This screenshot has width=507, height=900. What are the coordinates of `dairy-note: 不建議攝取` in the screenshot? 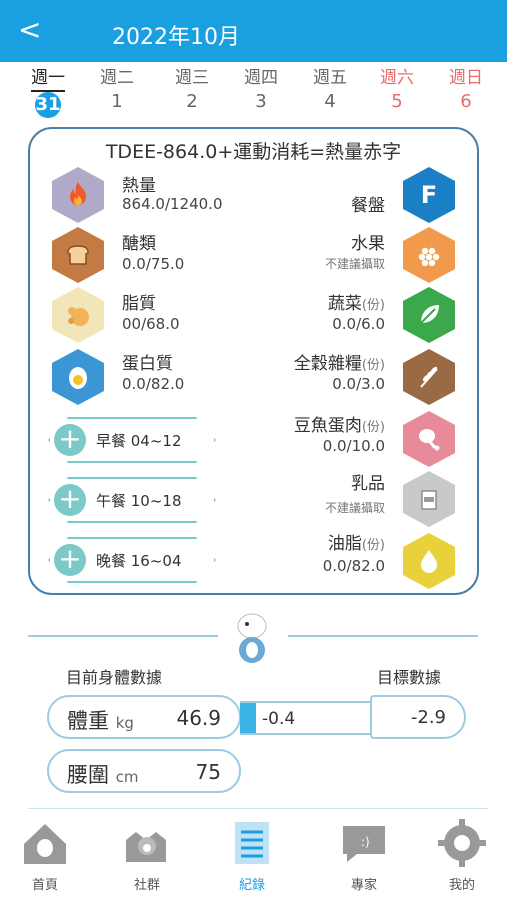 It's located at (354, 508).